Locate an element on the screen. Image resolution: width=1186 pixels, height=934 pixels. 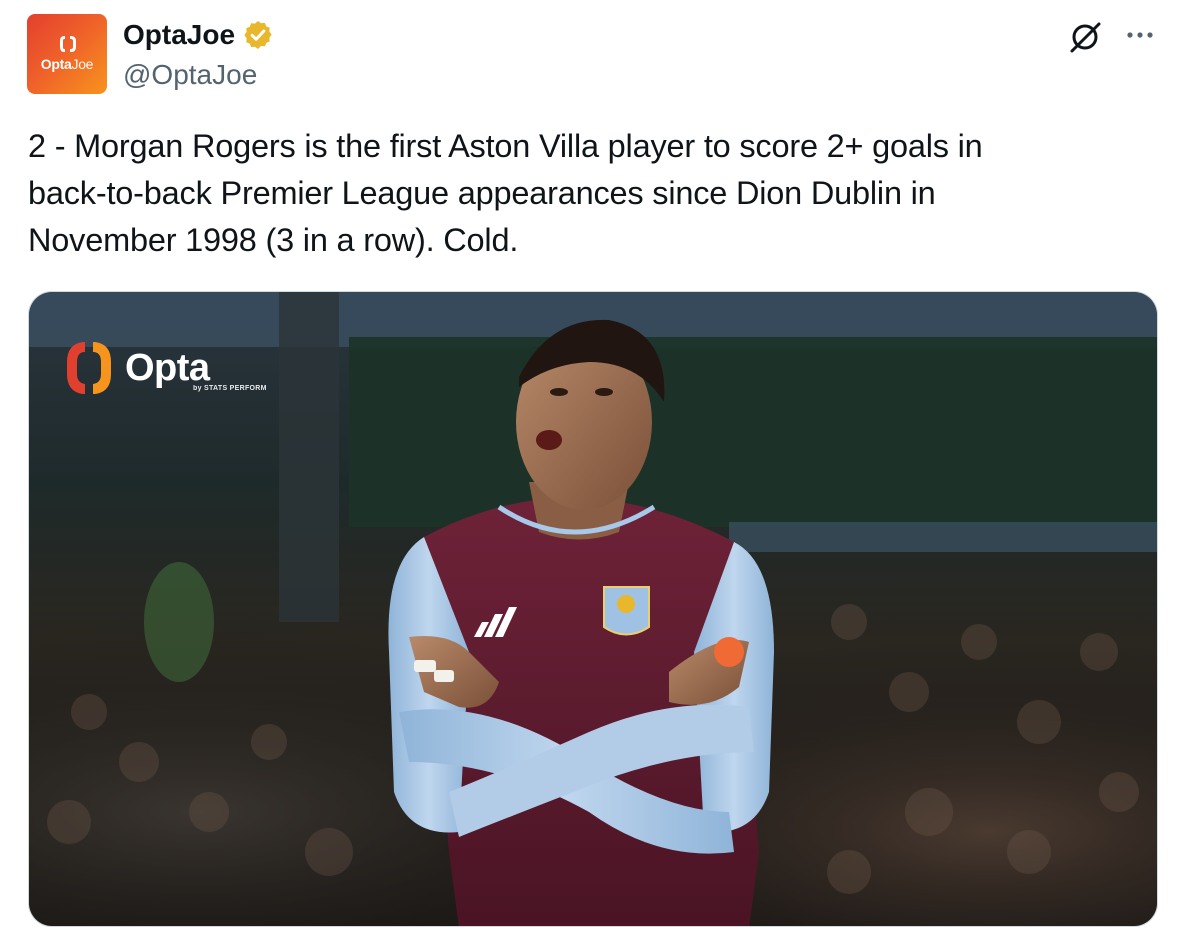
more-dots-icon is located at coordinates (1140, 36).